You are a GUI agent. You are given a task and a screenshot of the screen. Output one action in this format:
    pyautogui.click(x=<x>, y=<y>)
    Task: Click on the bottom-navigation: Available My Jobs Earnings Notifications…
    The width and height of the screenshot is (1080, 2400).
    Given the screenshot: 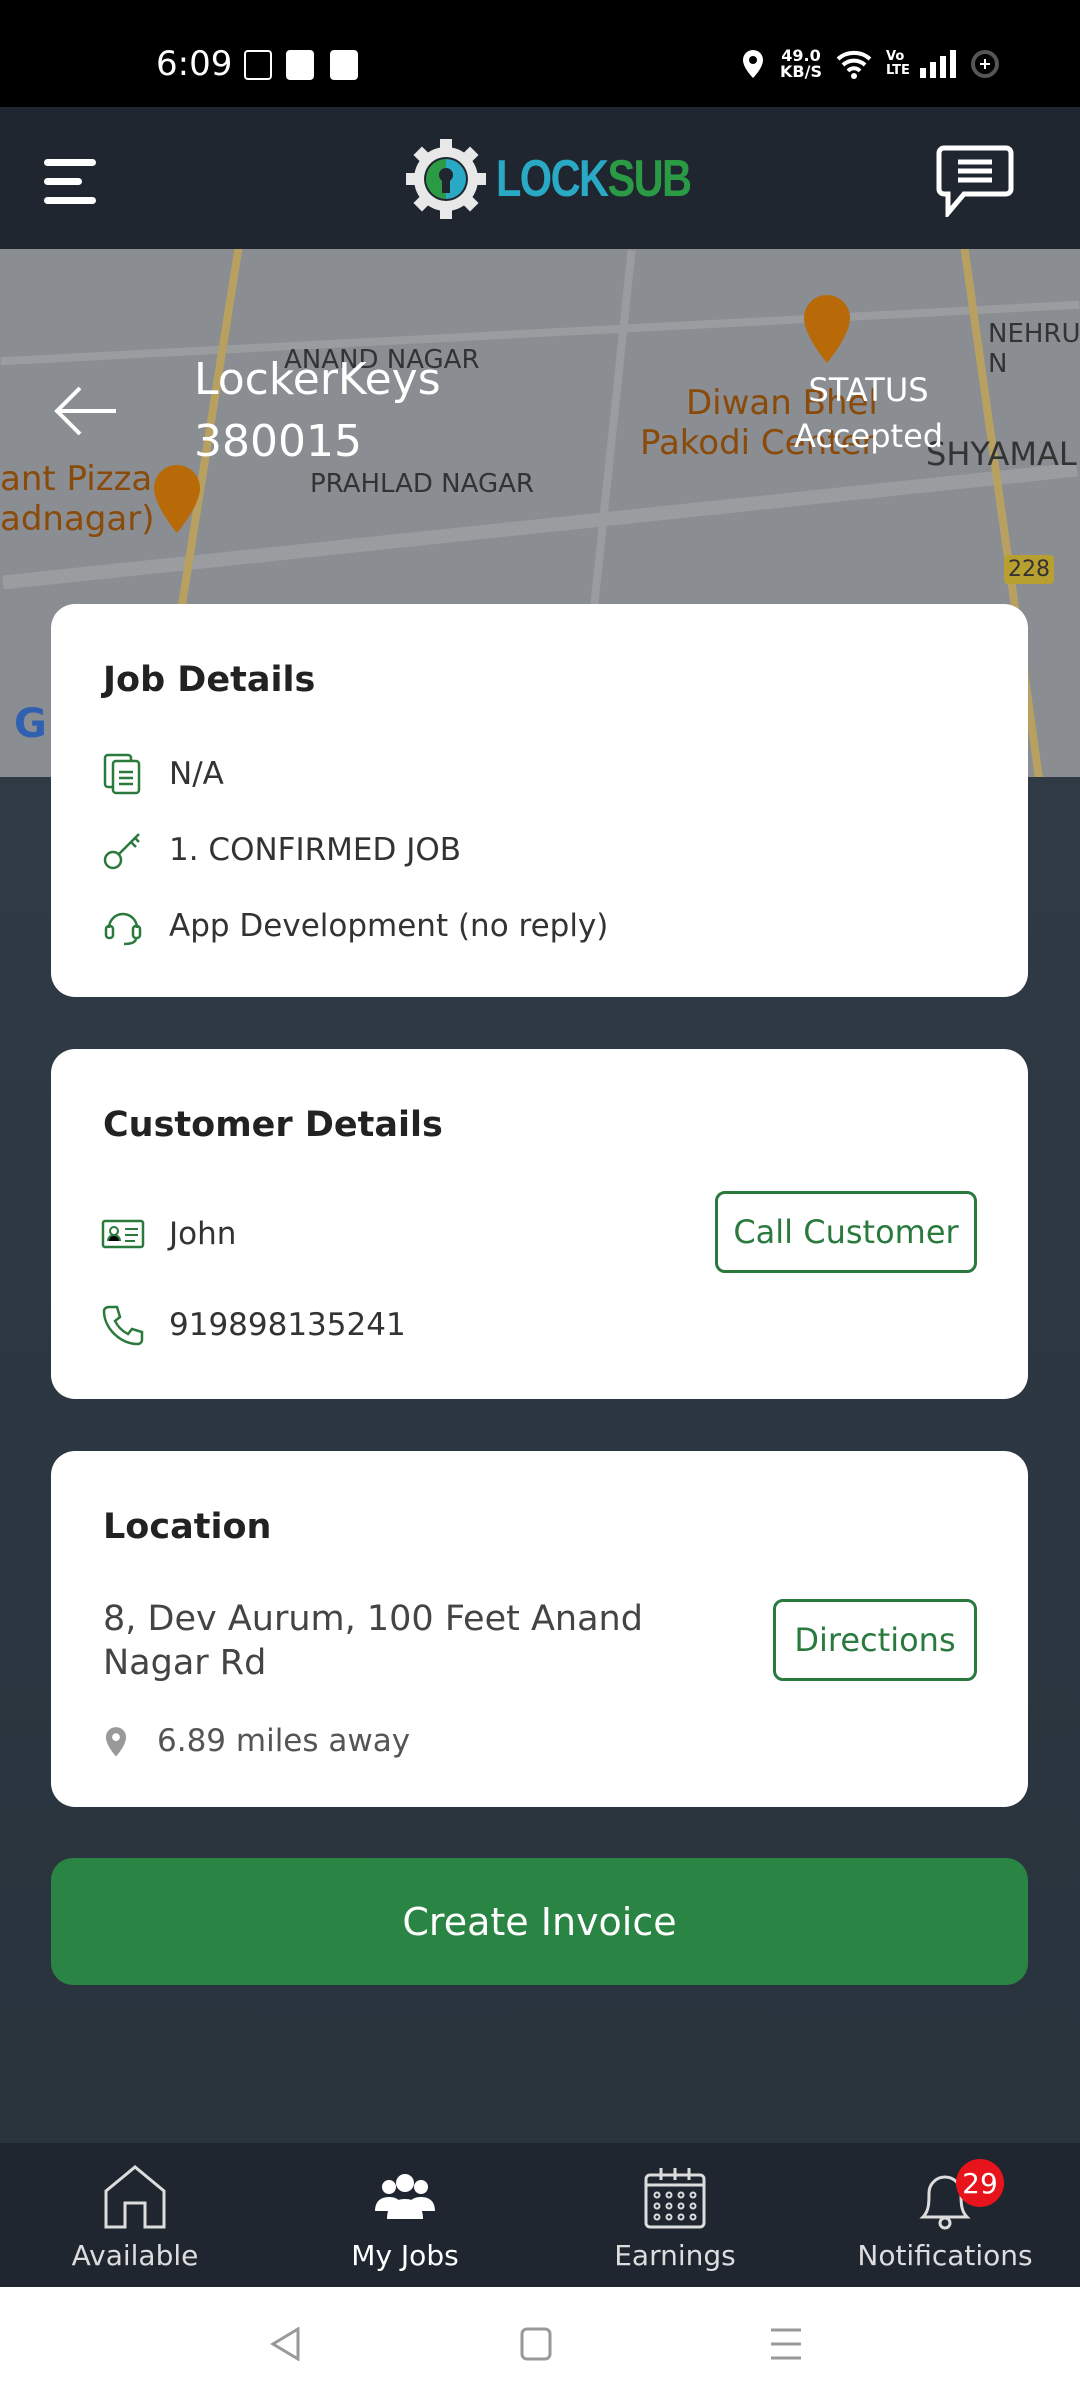 What is the action you would take?
    pyautogui.click(x=540, y=2215)
    